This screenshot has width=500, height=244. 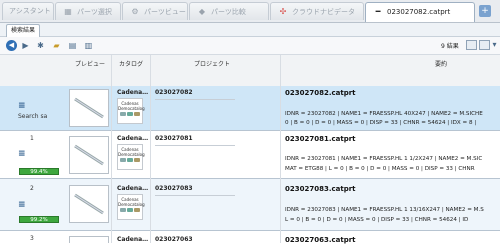 What do you see at coordinates (283, 11) in the screenshot?
I see `cloud-icon: ✣` at bounding box center [283, 11].